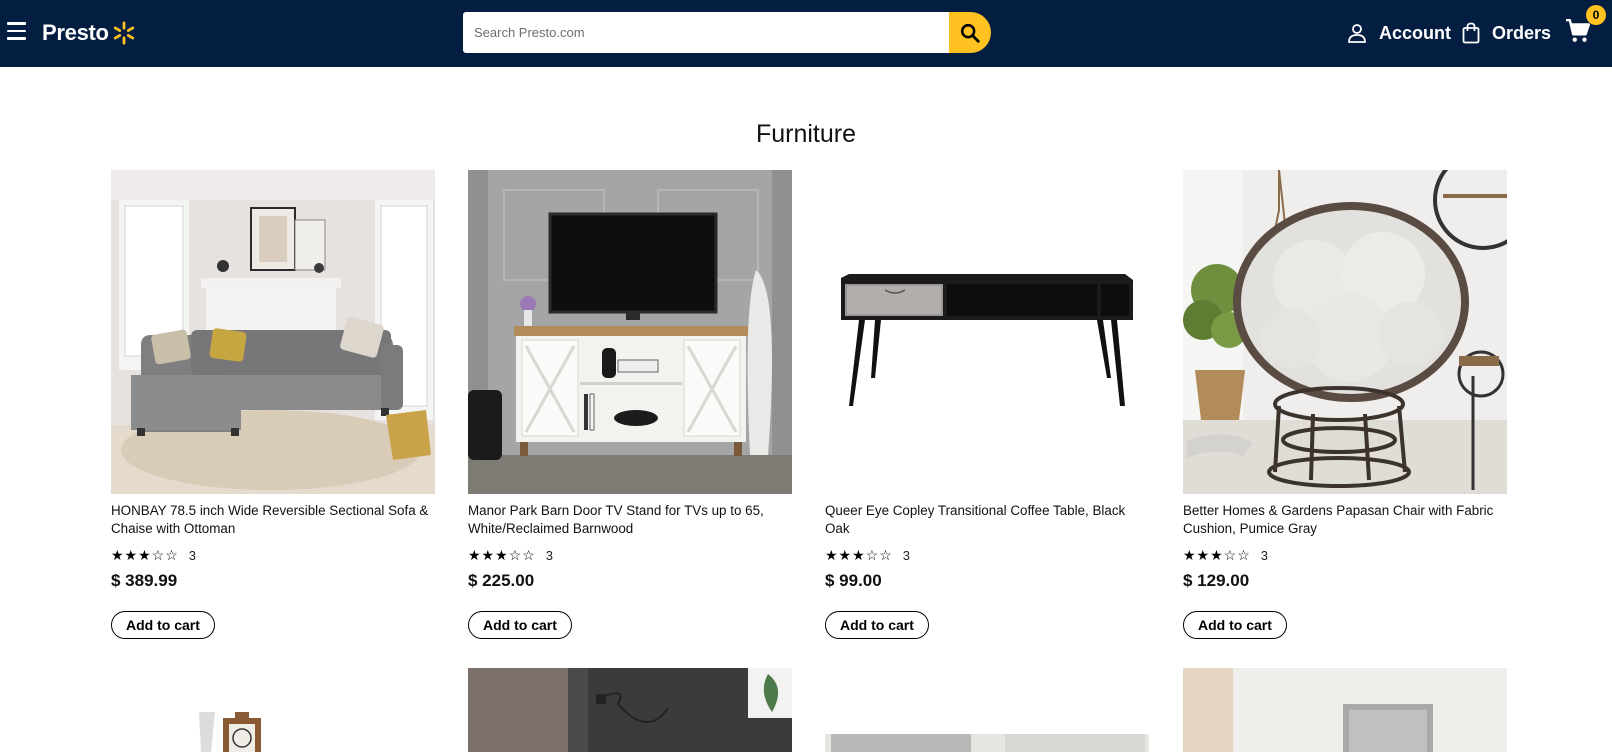 This screenshot has height=752, width=1612. I want to click on orders-label: Orders, so click(1522, 32).